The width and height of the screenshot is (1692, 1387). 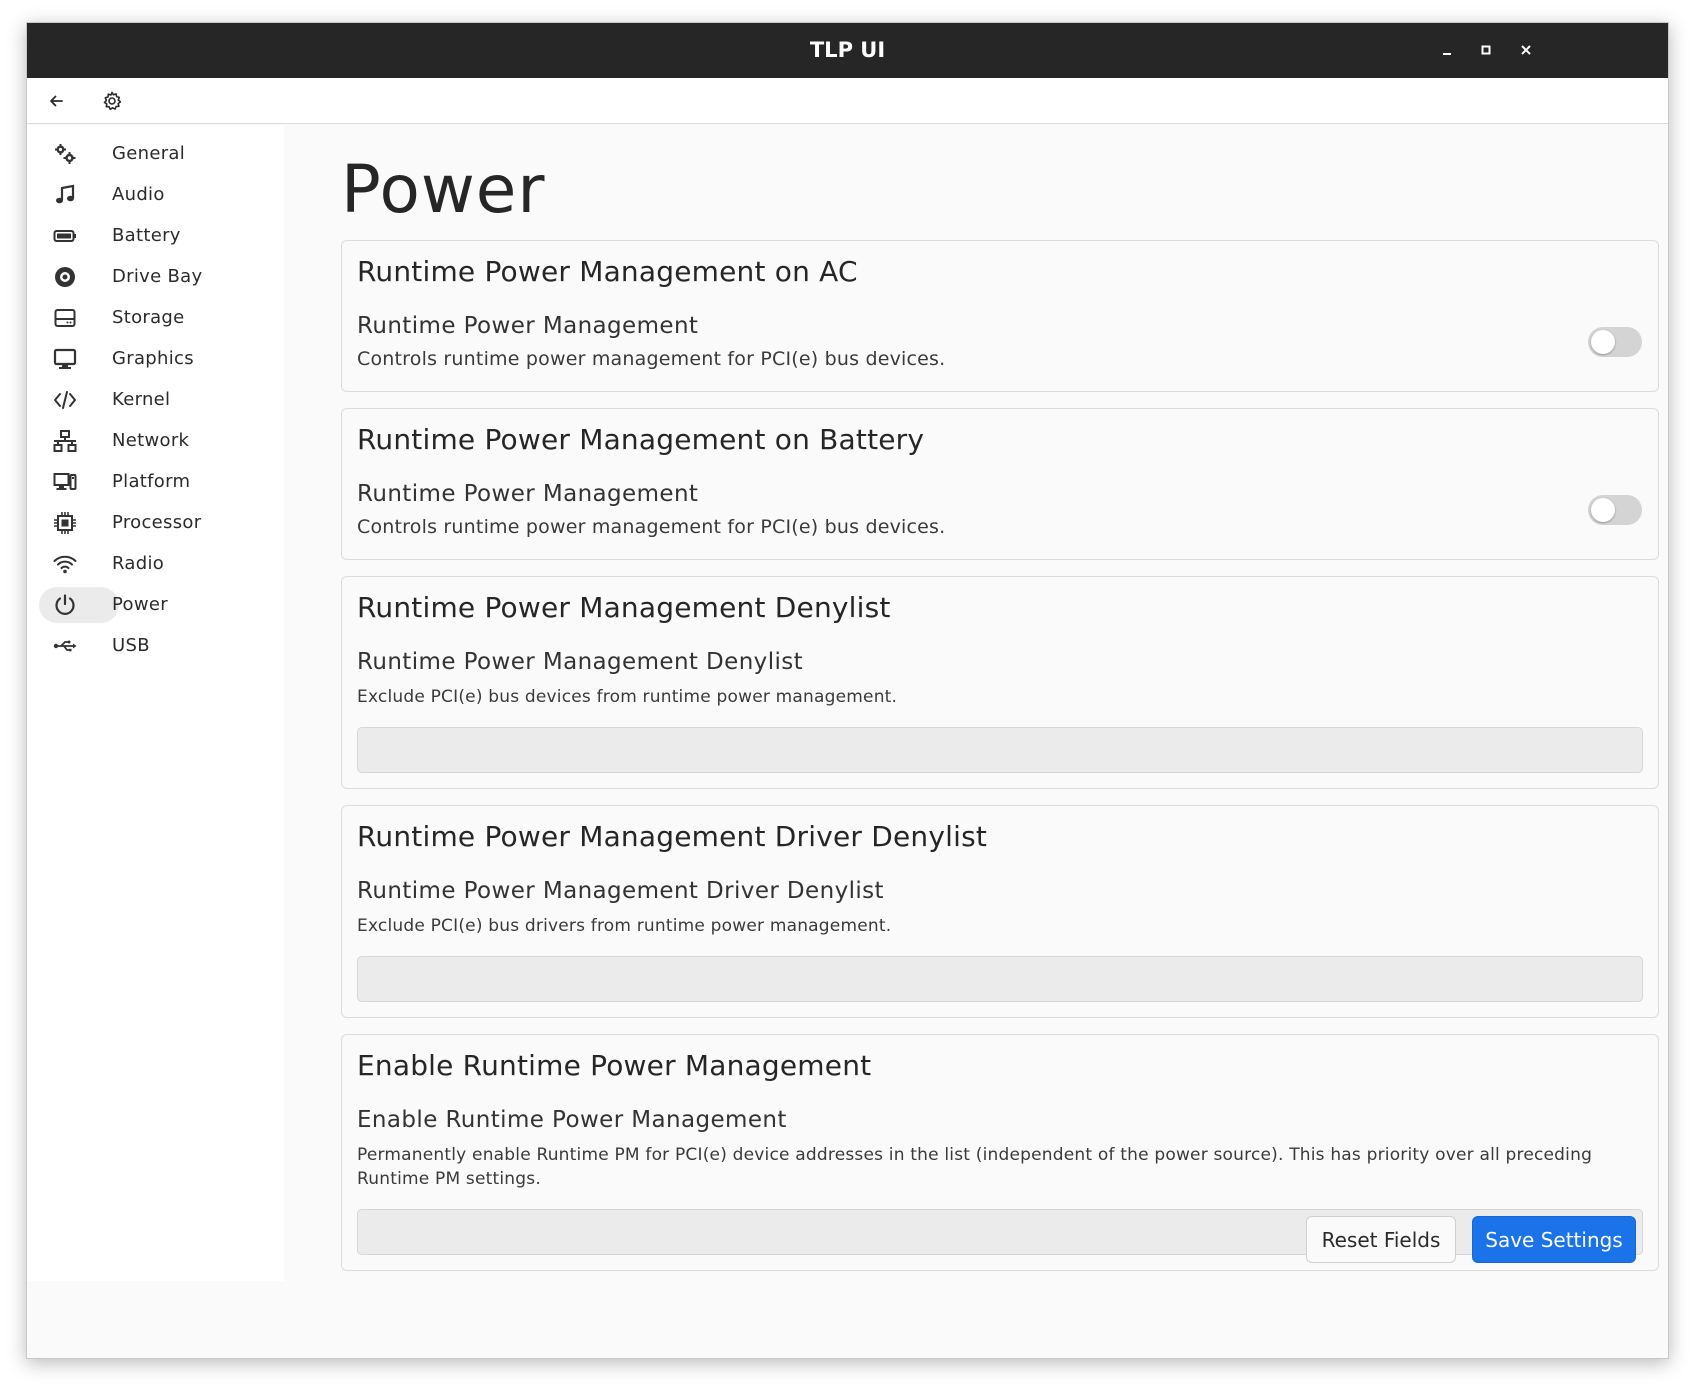 What do you see at coordinates (65, 441) in the screenshot?
I see `network-icon` at bounding box center [65, 441].